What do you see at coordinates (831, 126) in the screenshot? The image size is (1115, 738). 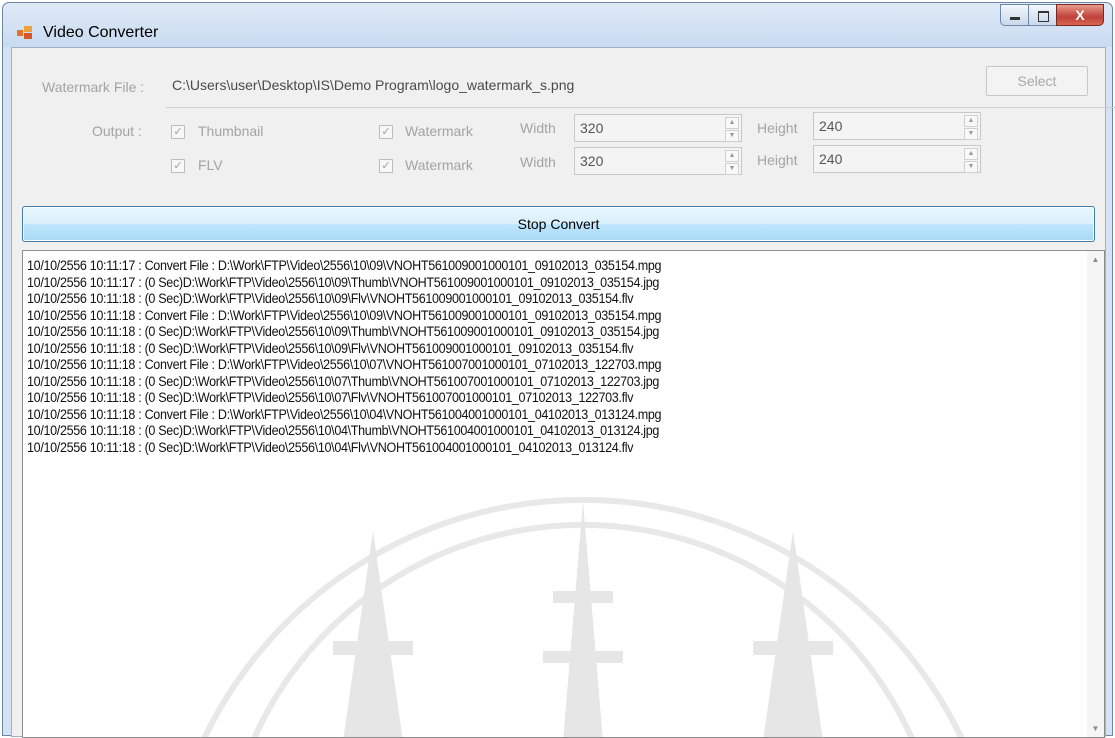 I see `thumbnail-height-value: 240` at bounding box center [831, 126].